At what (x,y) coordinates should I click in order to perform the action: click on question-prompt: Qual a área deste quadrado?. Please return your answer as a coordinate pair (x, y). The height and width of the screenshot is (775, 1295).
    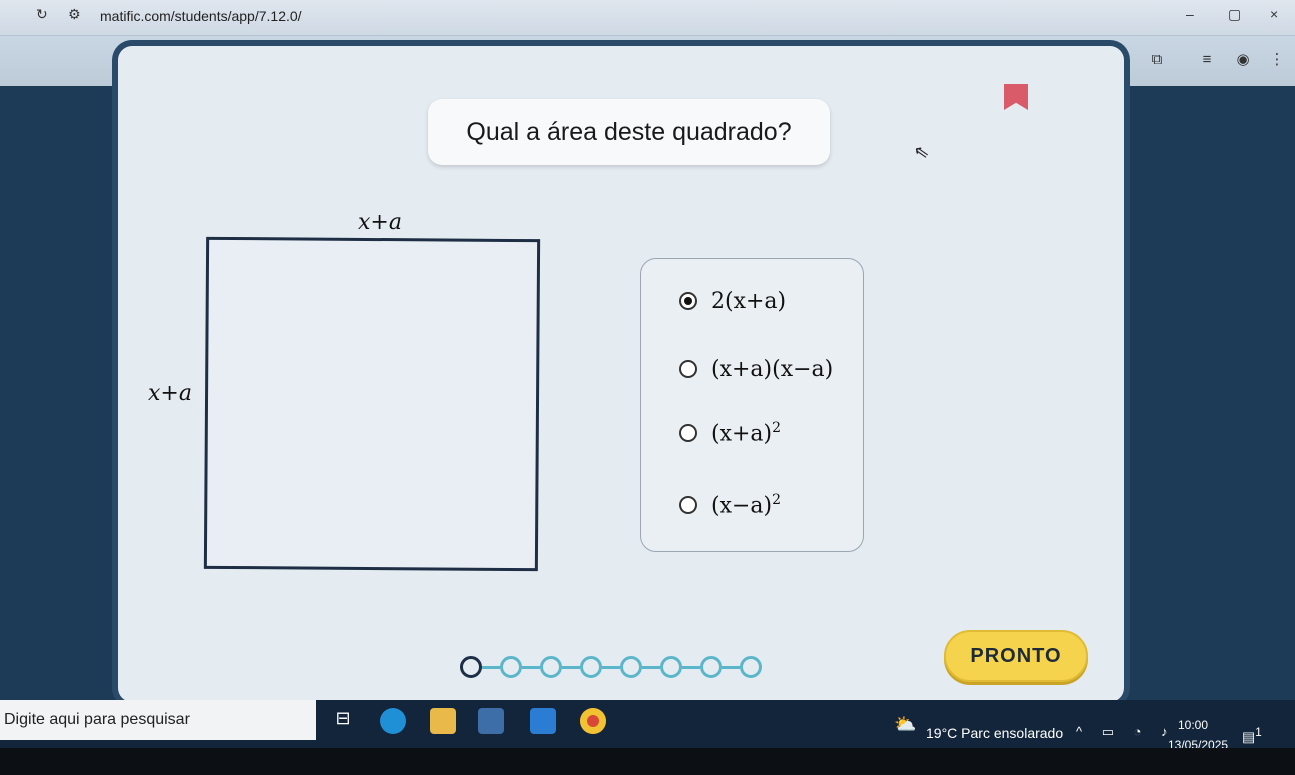
    Looking at the image, I should click on (629, 132).